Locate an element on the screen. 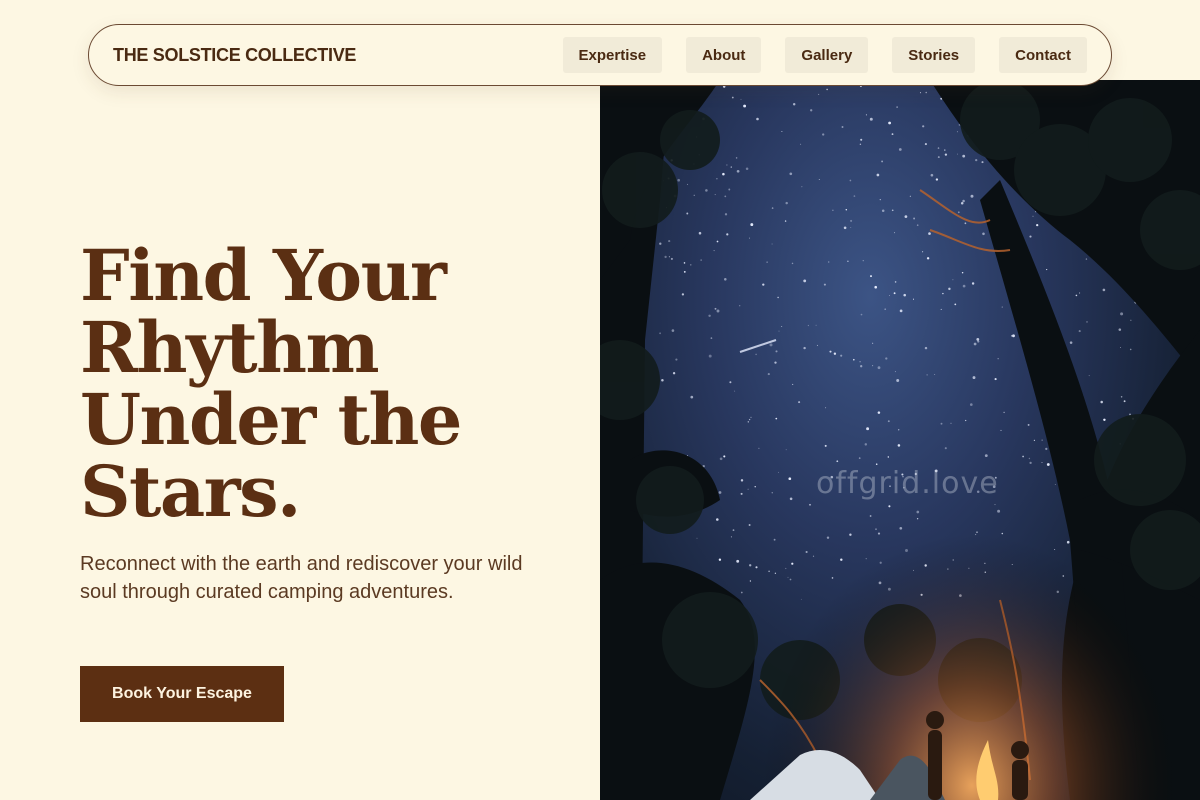 This screenshot has height=800, width=1200. headline-line-4: Stars. is located at coordinates (190, 491).